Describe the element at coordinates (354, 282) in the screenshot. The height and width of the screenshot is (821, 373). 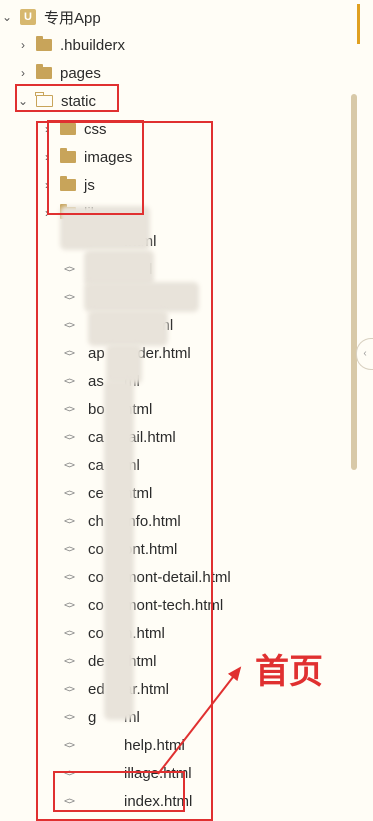
I see `scrollbar-thumb` at that location.